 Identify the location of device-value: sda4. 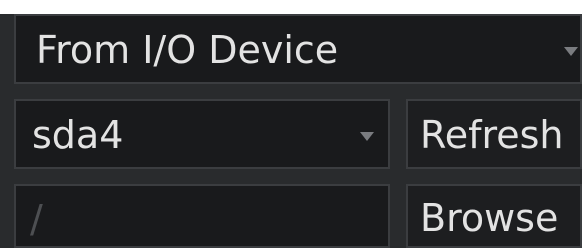
(78, 135).